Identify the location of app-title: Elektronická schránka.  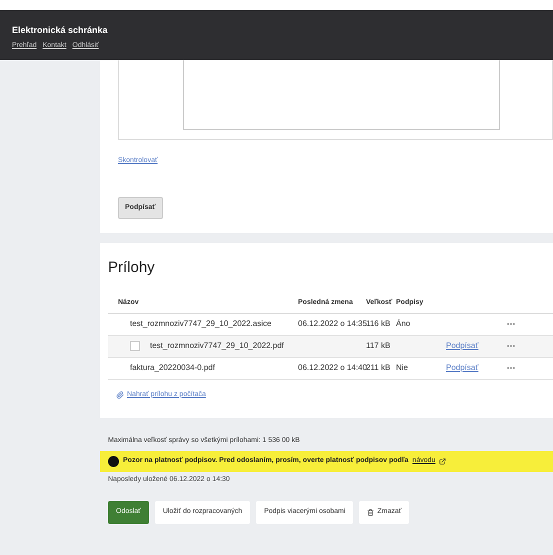
(60, 30).